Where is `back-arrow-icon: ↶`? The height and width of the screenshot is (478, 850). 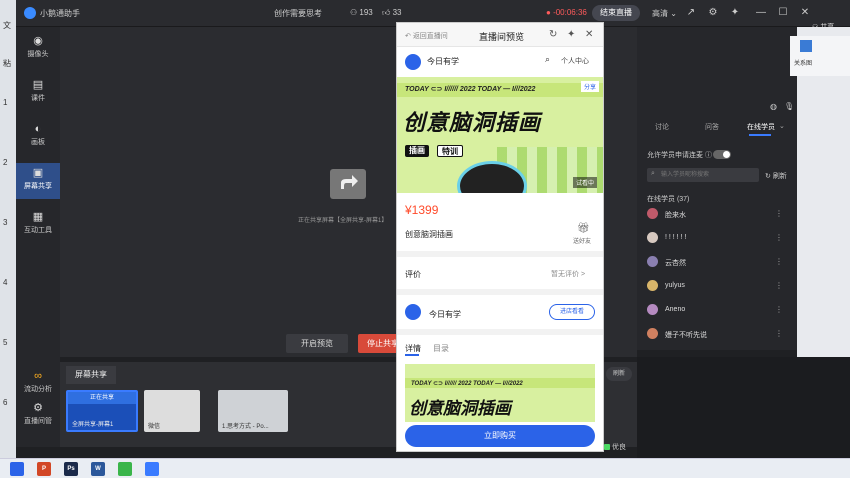
back-arrow-icon: ↶ is located at coordinates (409, 36).